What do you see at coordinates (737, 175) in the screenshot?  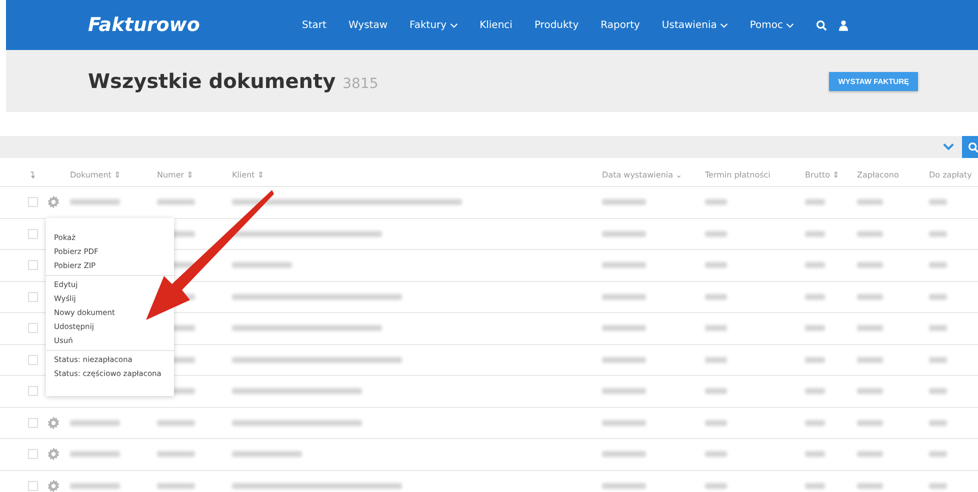 I see `column-header: Termin płatności` at bounding box center [737, 175].